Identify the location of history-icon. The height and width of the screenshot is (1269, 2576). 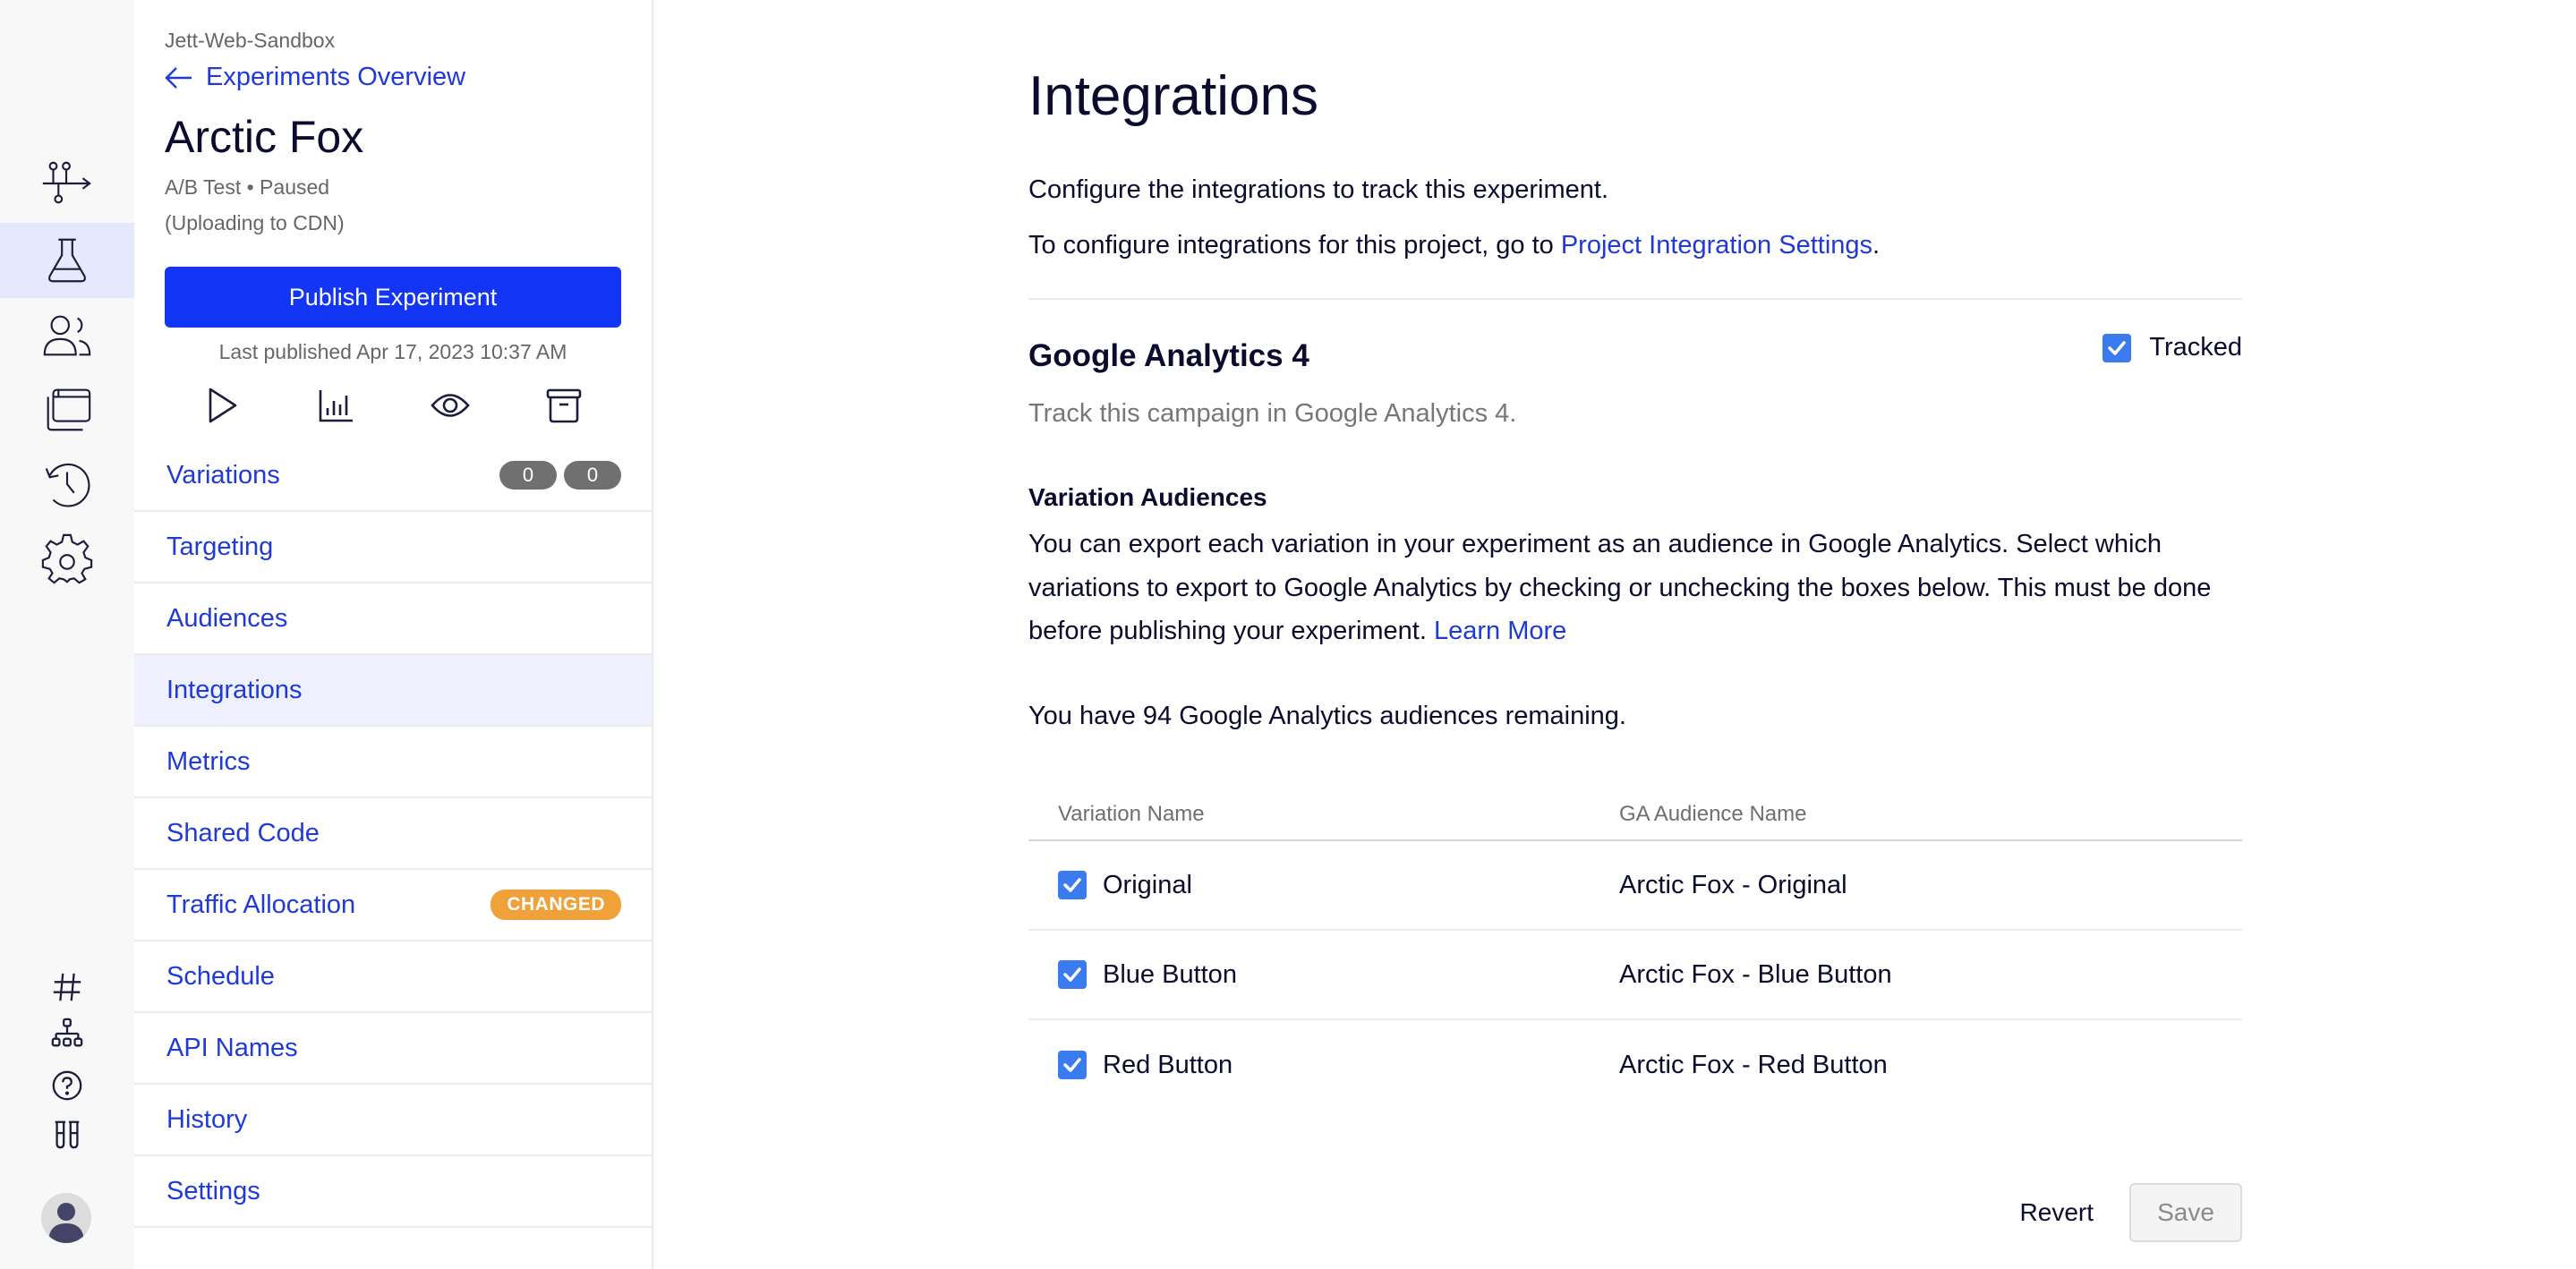
(67, 485).